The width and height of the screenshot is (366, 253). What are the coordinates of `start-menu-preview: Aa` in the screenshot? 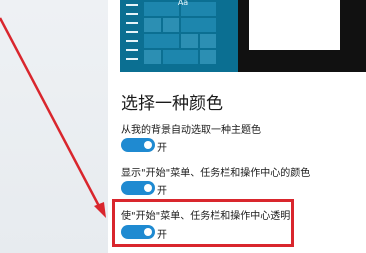 It's located at (179, 36).